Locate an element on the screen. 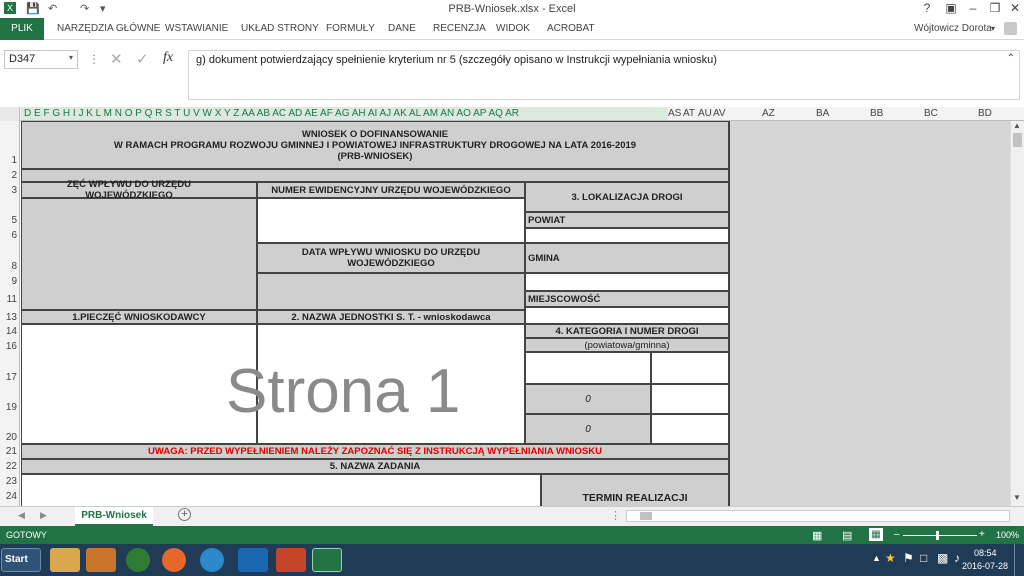 This screenshot has height=576, width=1024. confirm-entry-icon: ✓ is located at coordinates (142, 59).